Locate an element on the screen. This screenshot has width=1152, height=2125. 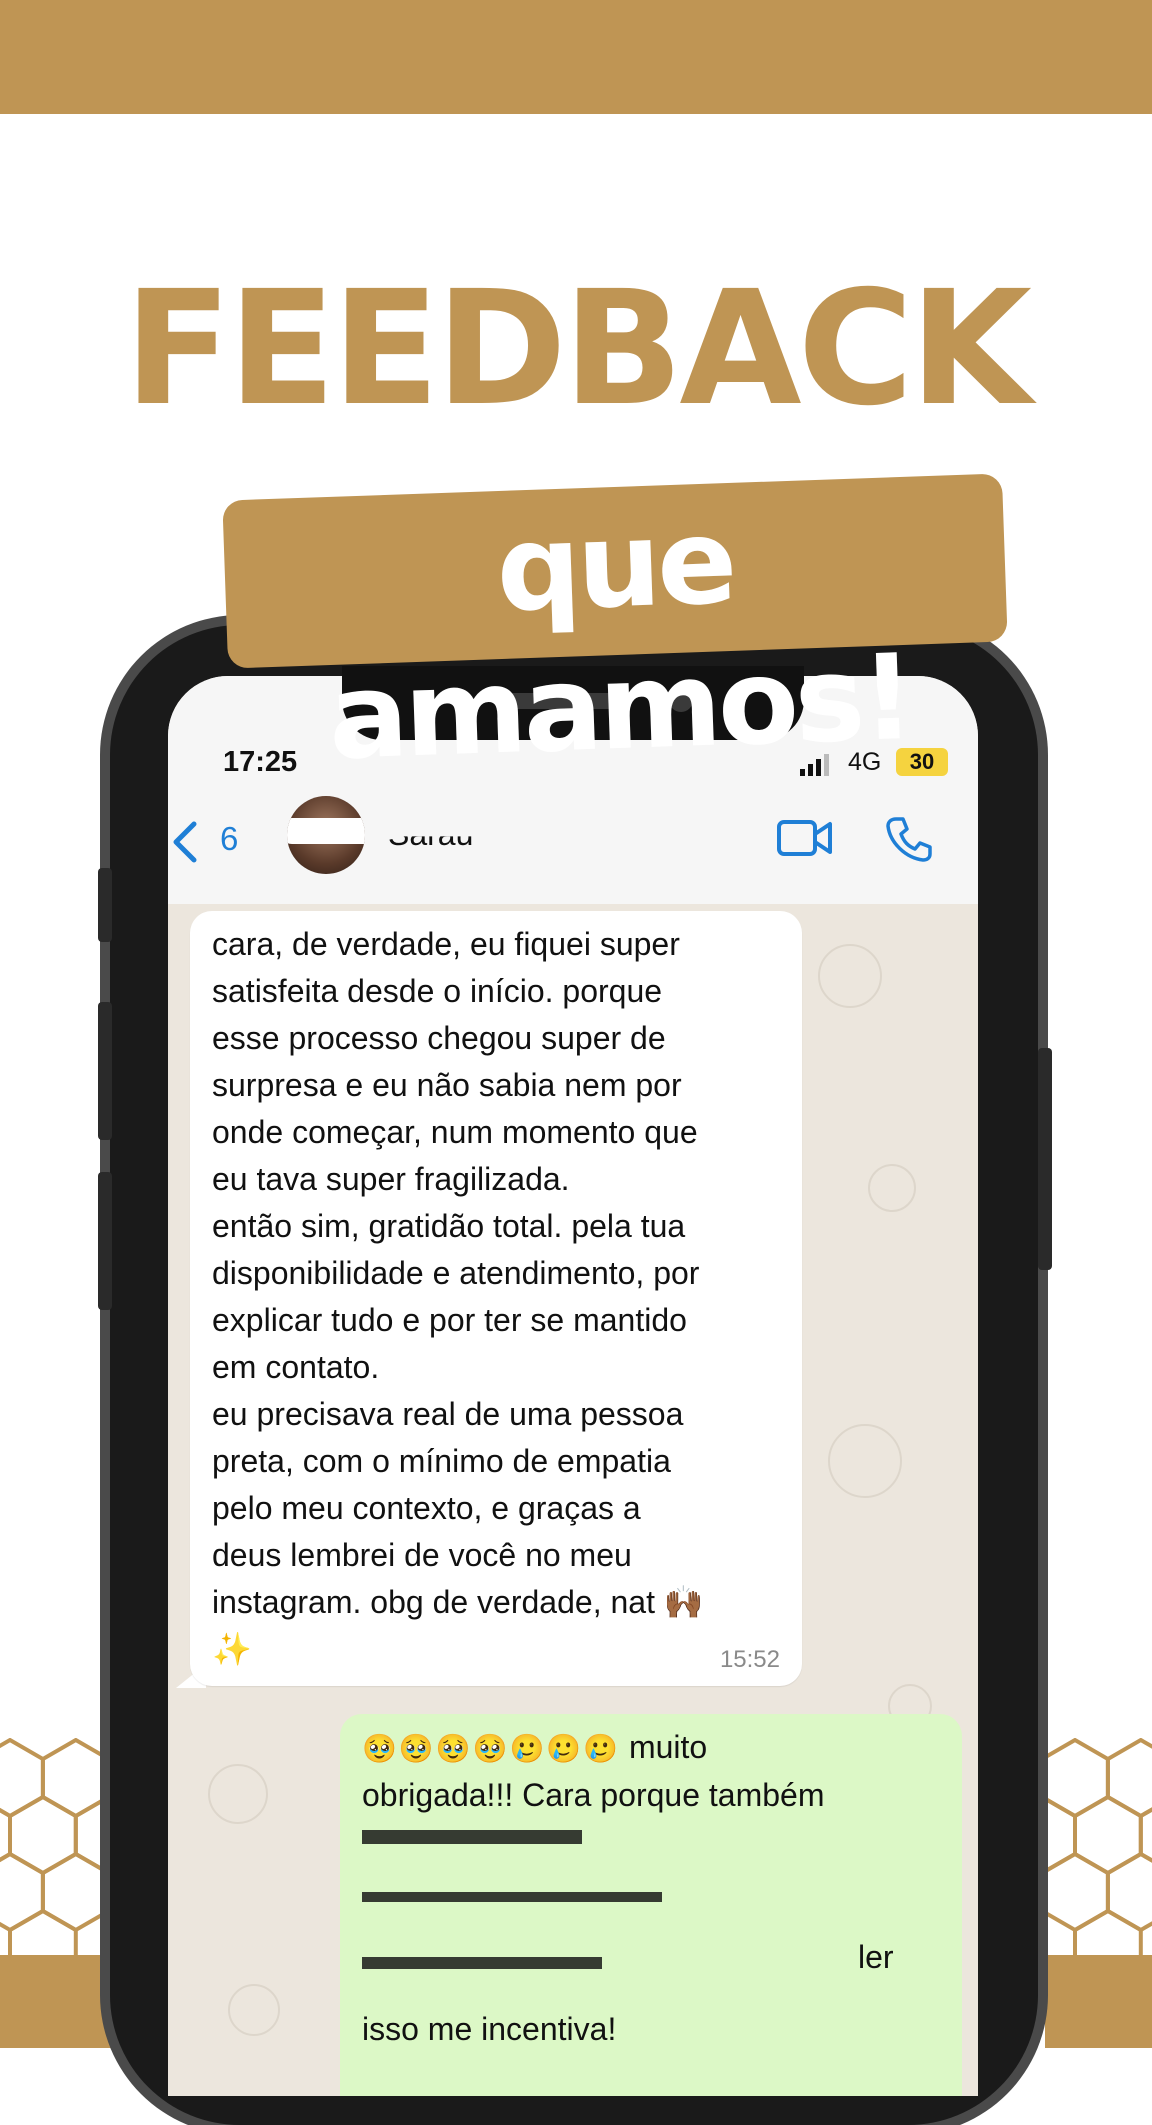
voice-call-icon is located at coordinates (909, 839).